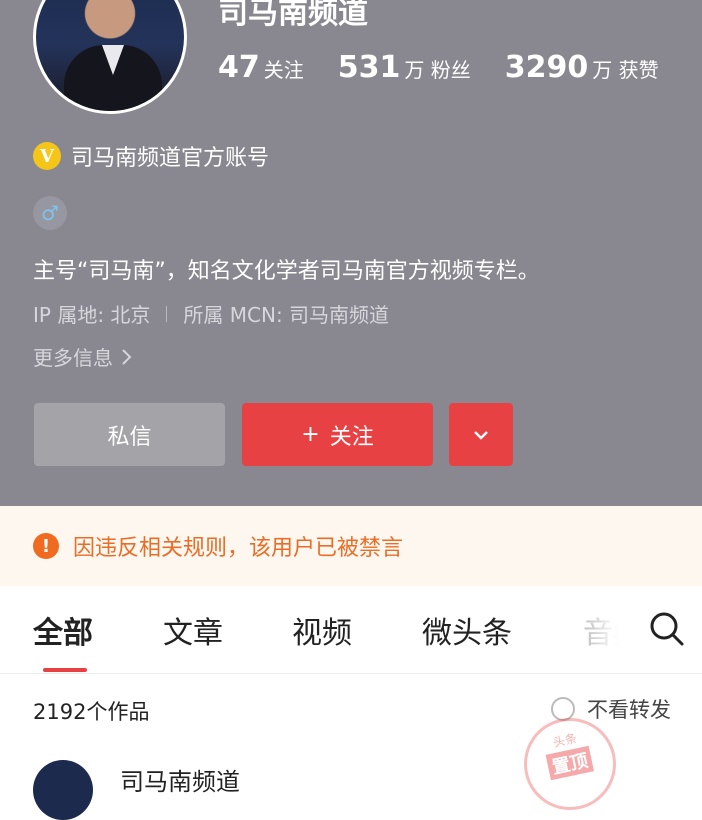 The width and height of the screenshot is (702, 820). I want to click on stat-following-label: 关注, so click(283, 70).